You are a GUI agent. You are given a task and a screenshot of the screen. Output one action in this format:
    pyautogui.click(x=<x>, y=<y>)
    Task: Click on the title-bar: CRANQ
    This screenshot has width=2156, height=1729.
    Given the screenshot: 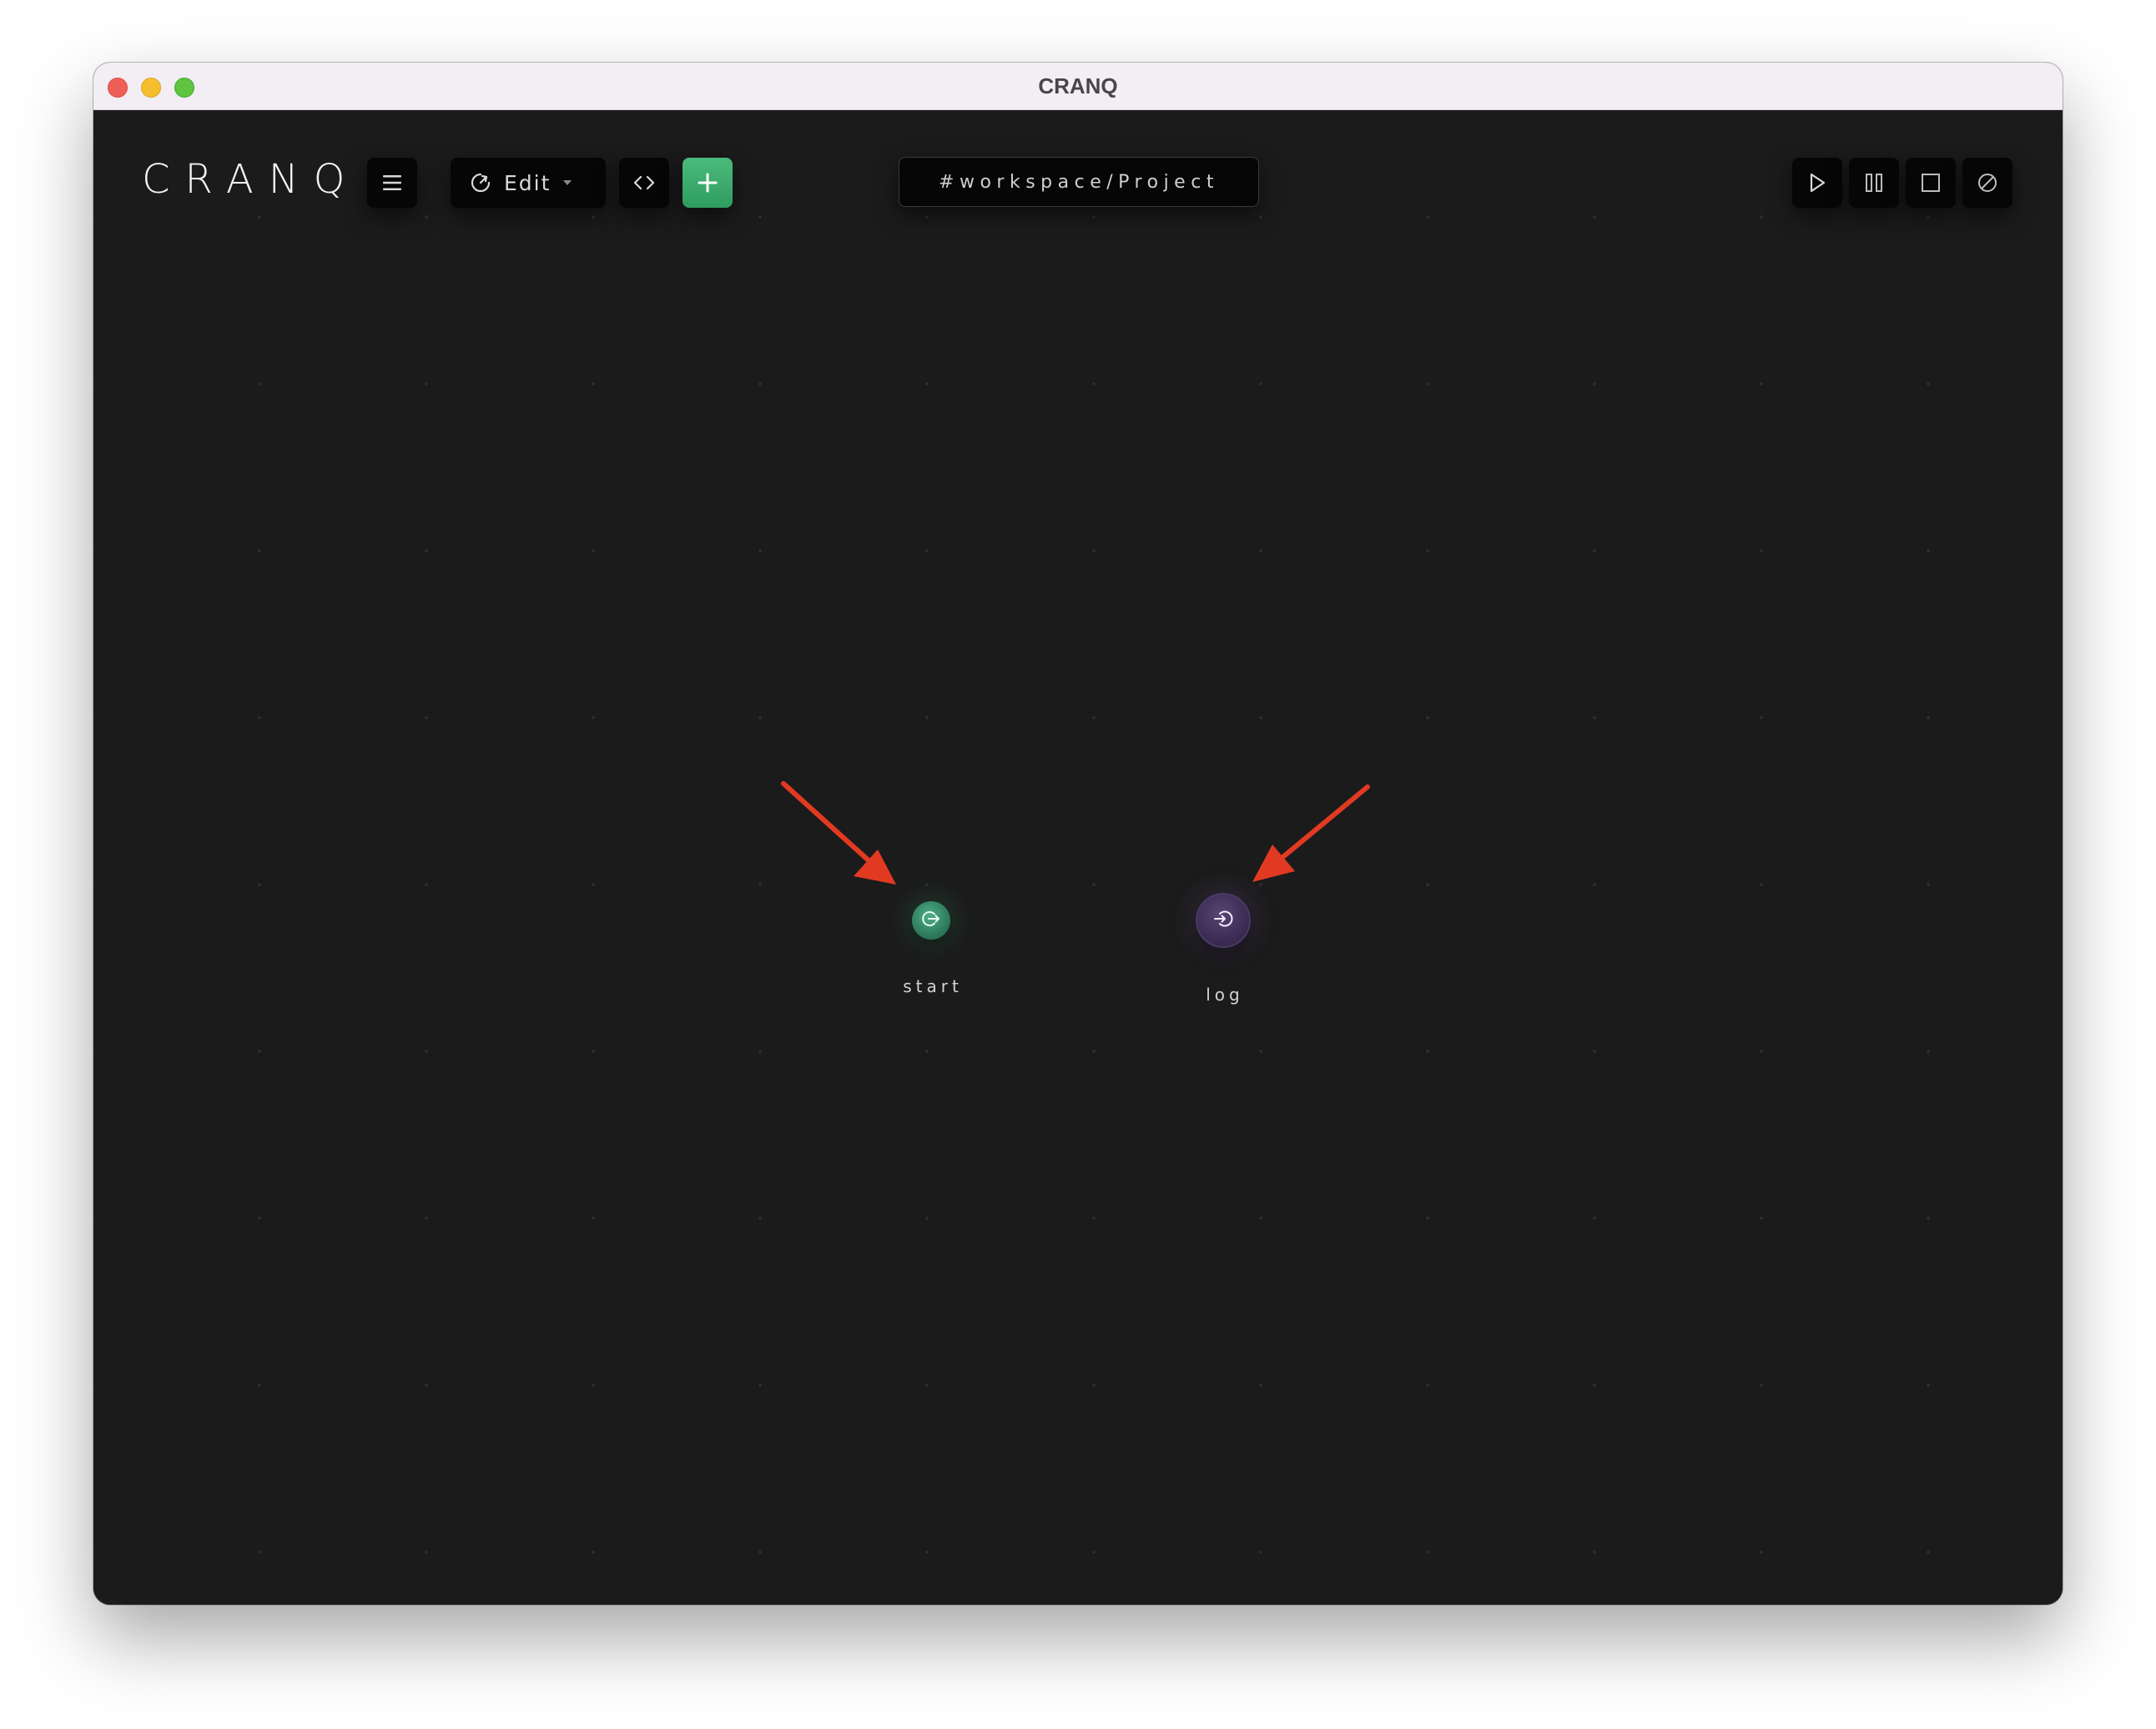 What is the action you would take?
    pyautogui.click(x=1078, y=86)
    